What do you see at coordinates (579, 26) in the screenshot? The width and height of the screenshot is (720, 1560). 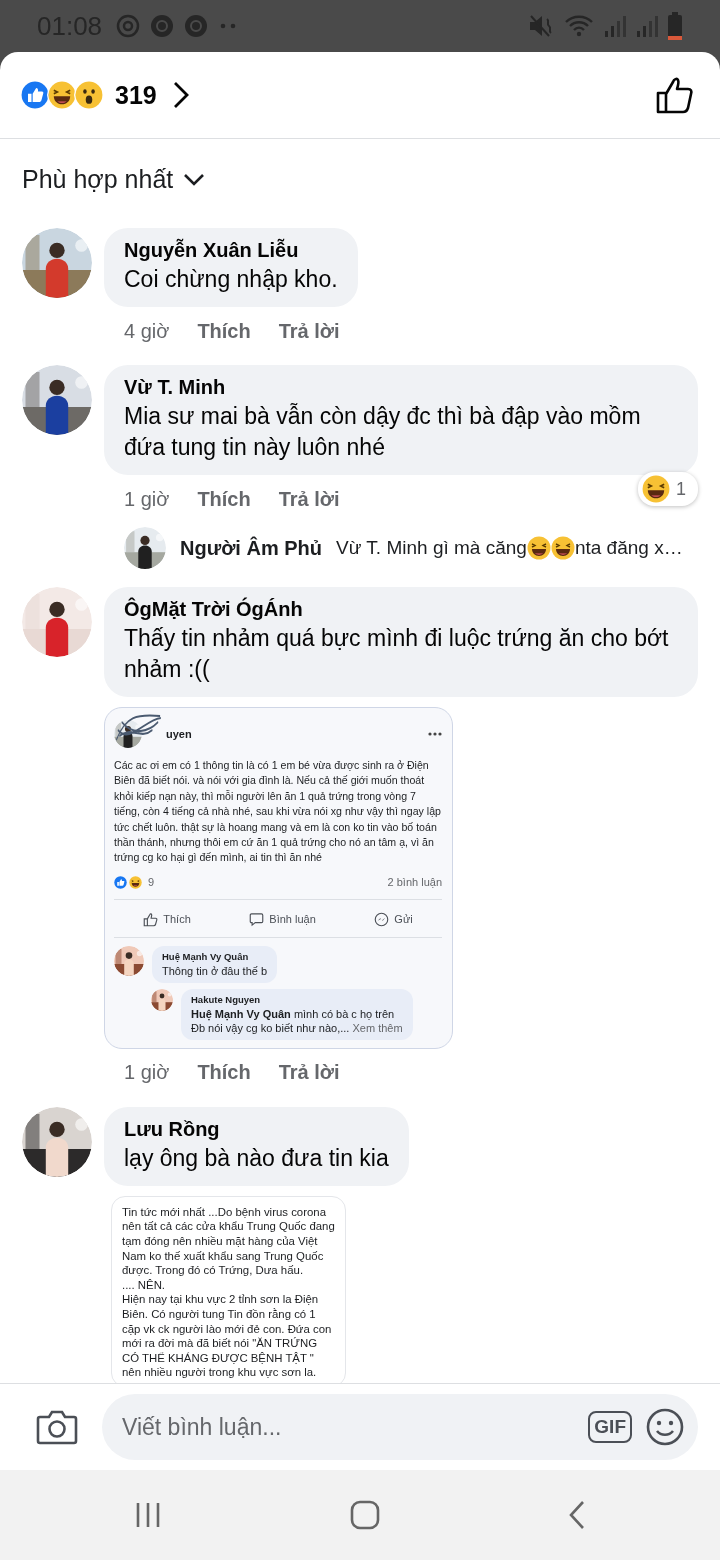 I see `wifi-icon` at bounding box center [579, 26].